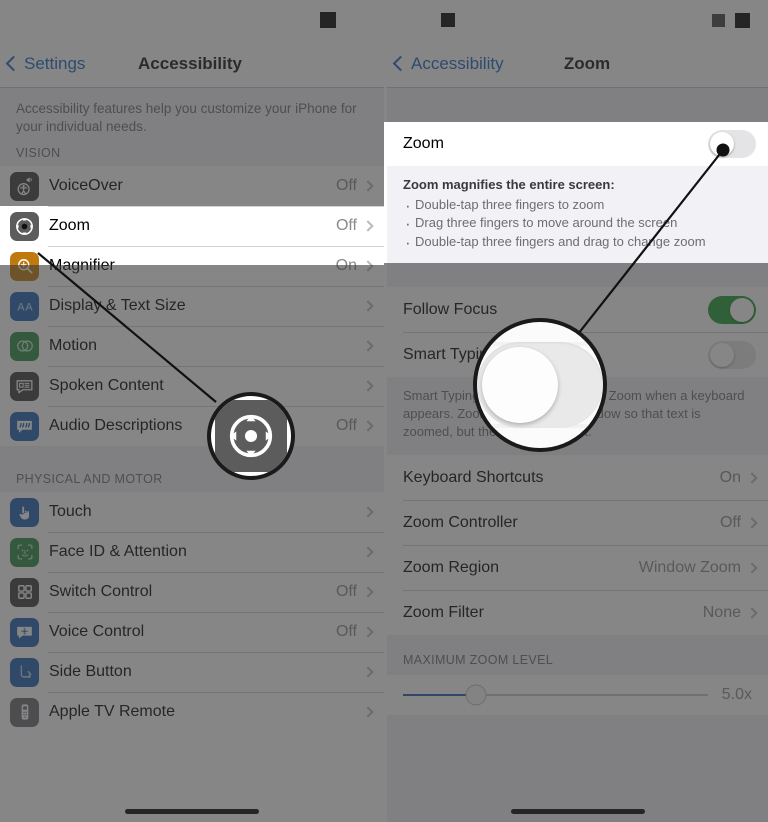 This screenshot has height=822, width=768. Describe the element at coordinates (192, 112) in the screenshot. I see `dim-overlay-left-top` at that location.